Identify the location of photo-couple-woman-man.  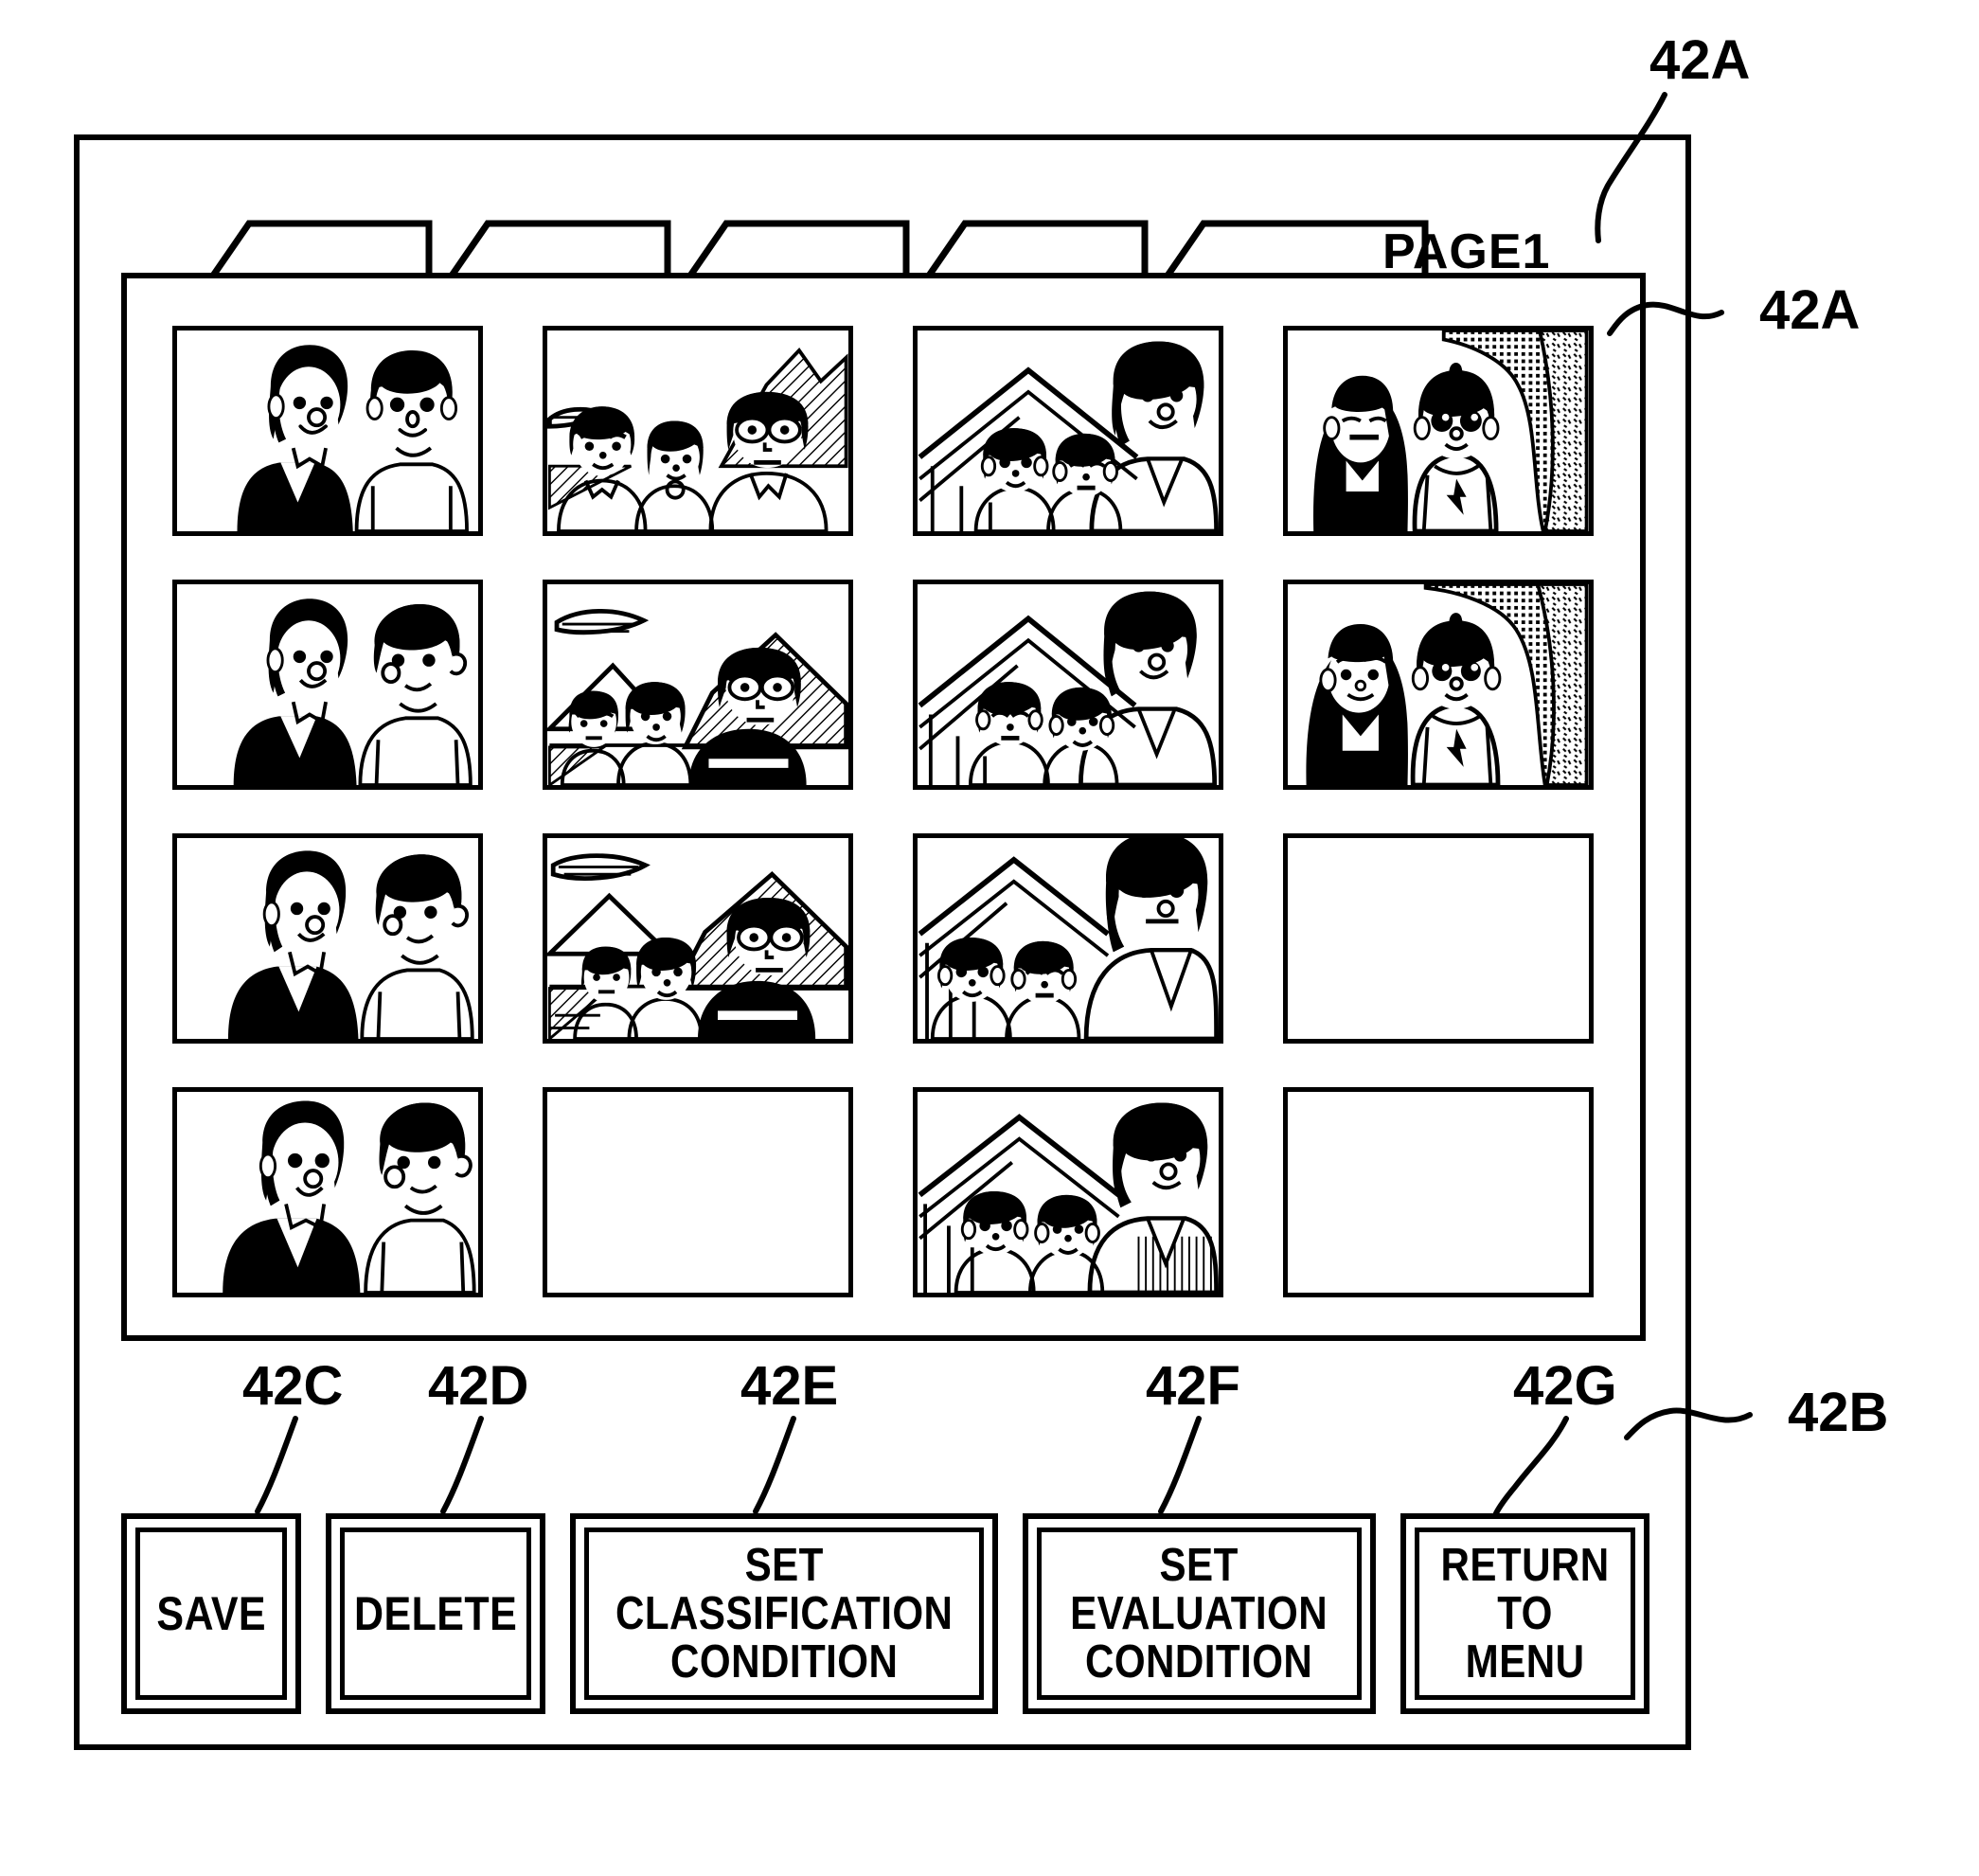
(327, 431).